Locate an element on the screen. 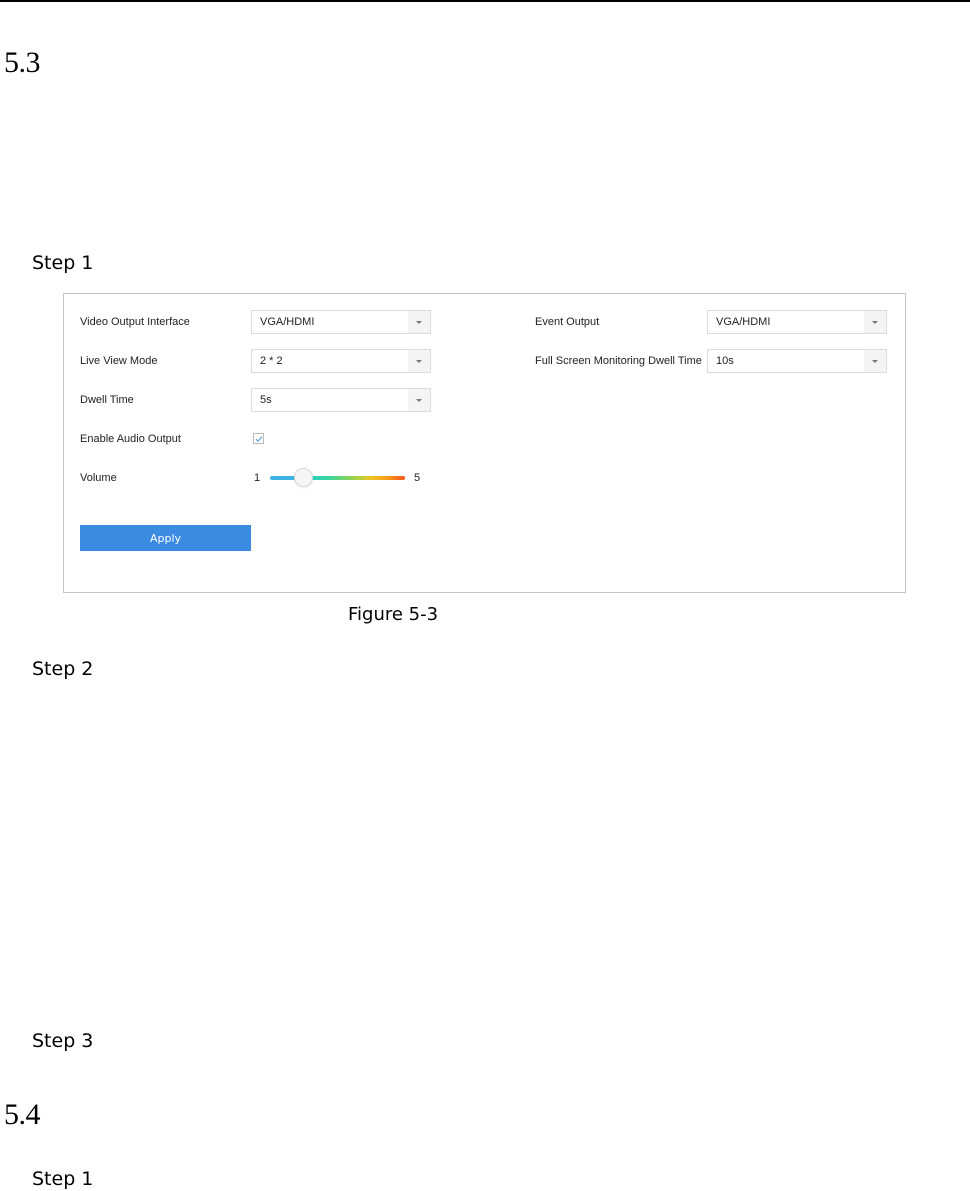 This screenshot has width=970, height=1191. figure-caption: Figure 5-3 is located at coordinates (393, 614).